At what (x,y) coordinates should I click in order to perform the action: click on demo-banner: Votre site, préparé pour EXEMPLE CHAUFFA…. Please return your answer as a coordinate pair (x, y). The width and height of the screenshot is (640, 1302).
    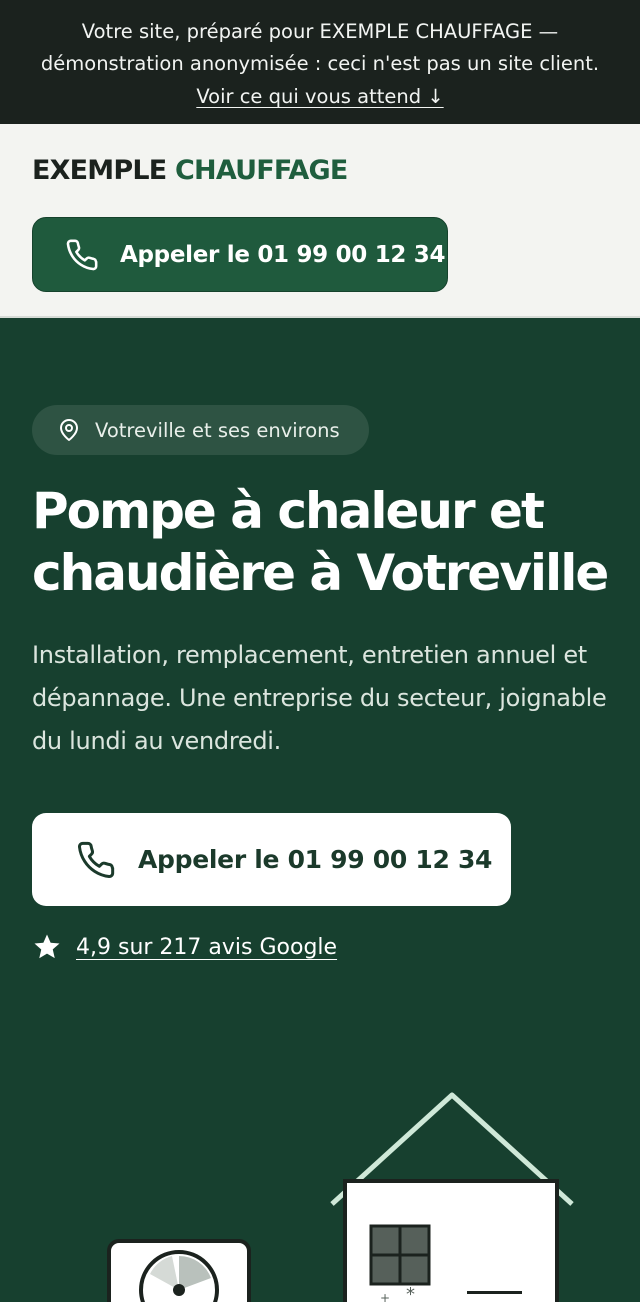
    Looking at the image, I should click on (320, 62).